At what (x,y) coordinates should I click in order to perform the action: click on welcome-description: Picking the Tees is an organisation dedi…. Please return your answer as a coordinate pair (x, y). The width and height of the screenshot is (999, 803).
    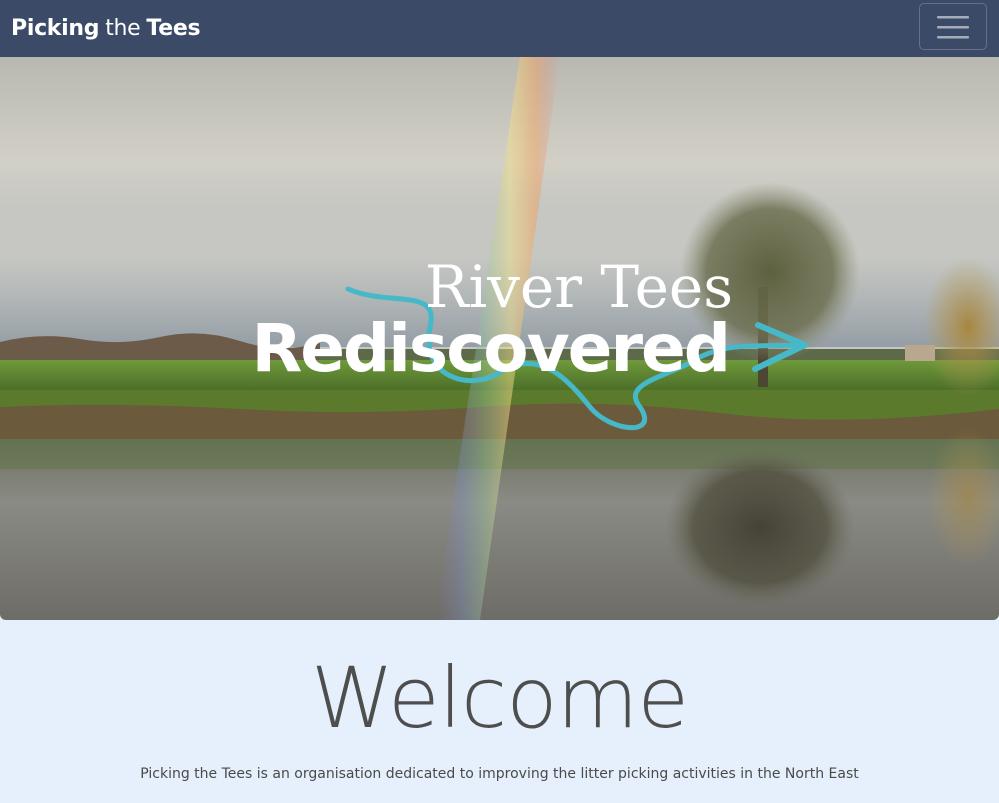
    Looking at the image, I should click on (499, 774).